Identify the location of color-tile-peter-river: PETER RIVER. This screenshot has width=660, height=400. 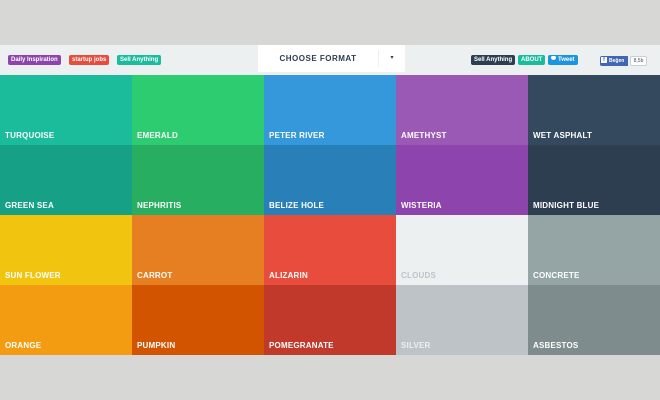
(330, 110).